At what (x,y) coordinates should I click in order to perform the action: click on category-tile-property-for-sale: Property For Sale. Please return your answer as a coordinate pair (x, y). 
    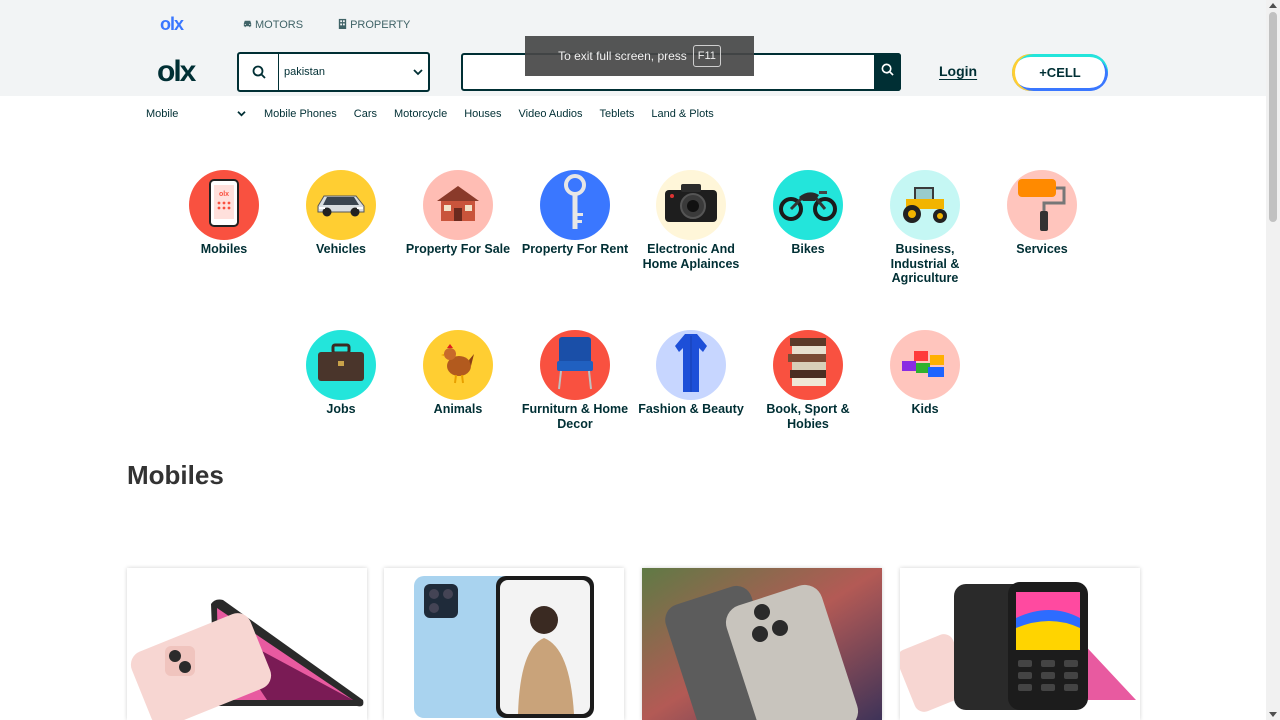
    Looking at the image, I should click on (458, 213).